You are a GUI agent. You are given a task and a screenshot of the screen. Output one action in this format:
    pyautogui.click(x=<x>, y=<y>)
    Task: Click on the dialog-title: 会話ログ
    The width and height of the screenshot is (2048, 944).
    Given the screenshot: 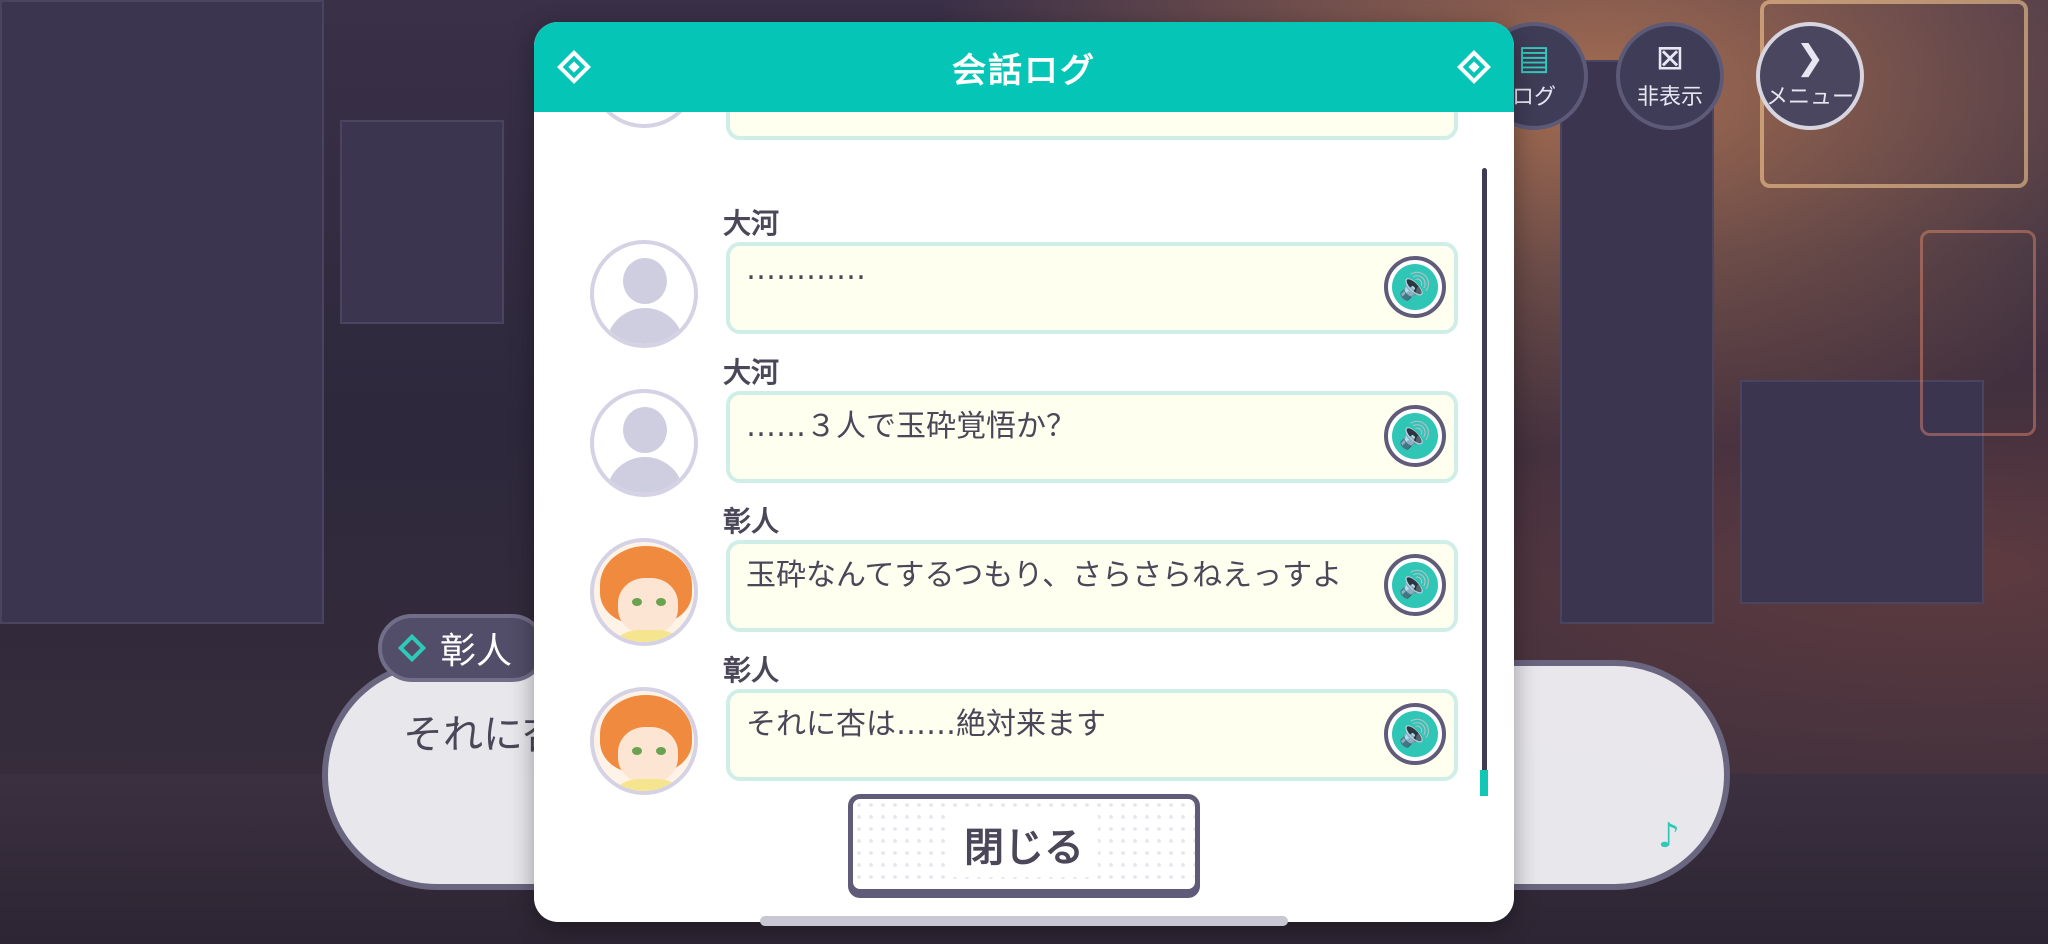 What is the action you would take?
    pyautogui.click(x=1024, y=70)
    